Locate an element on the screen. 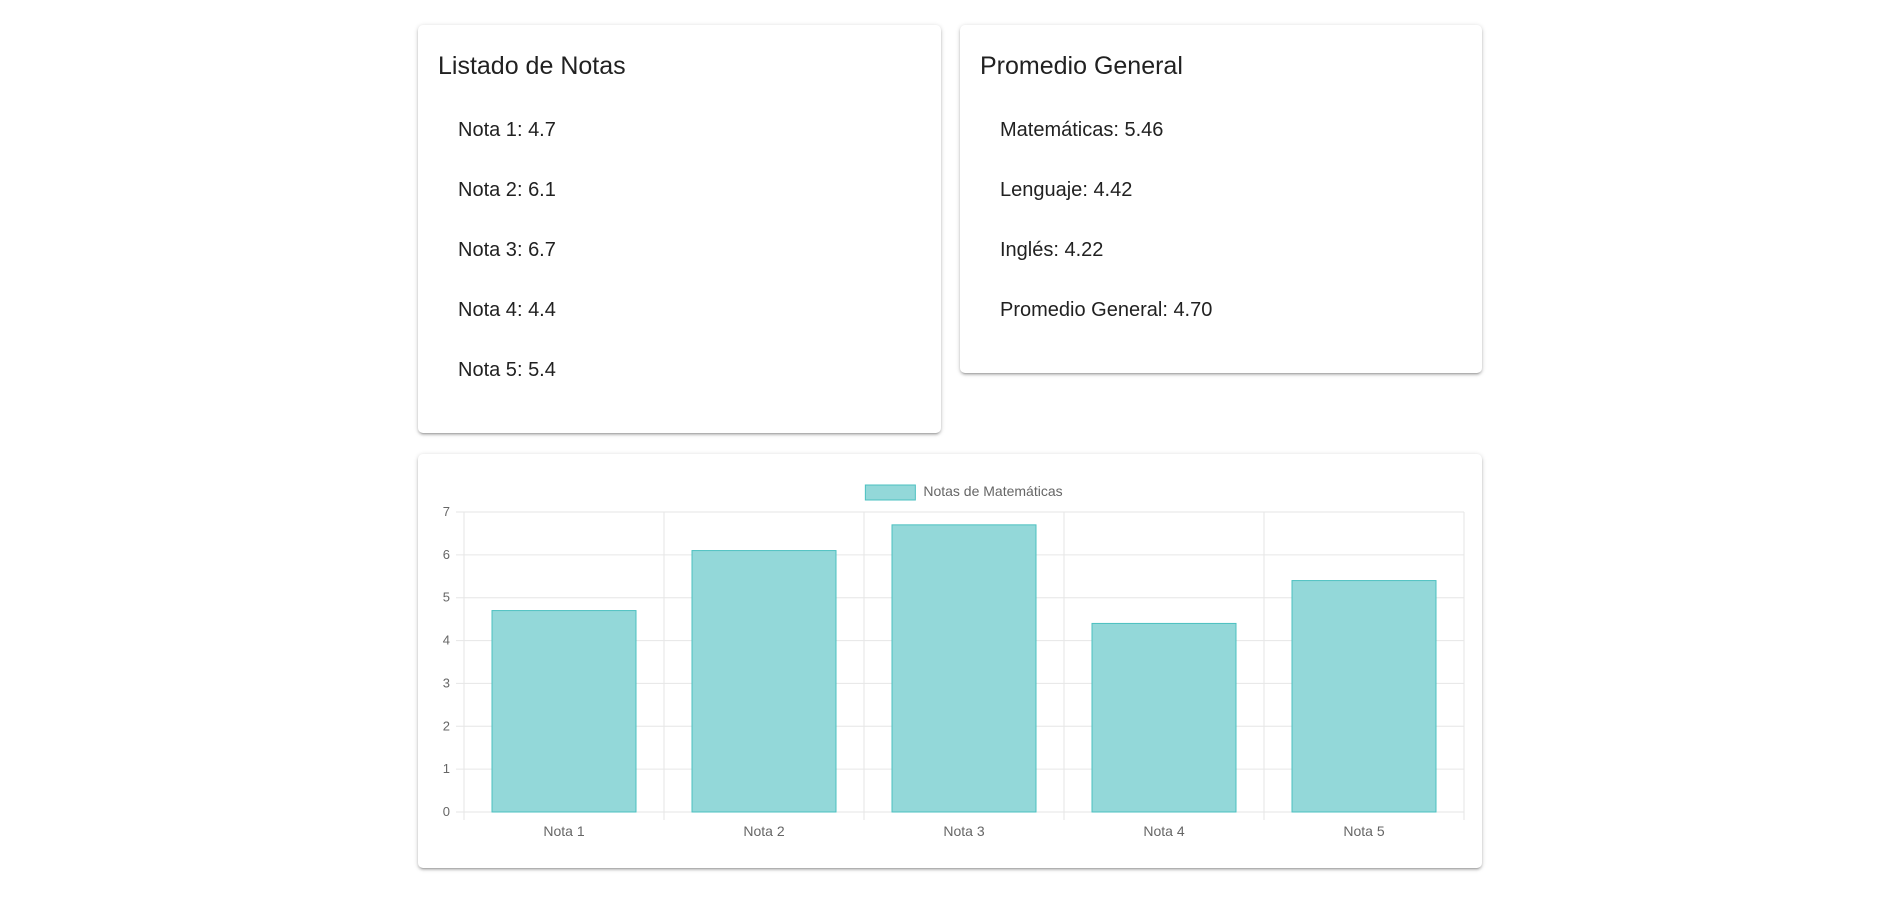 The width and height of the screenshot is (1888, 901). list-item: Lenguaje: 4.42 is located at coordinates (1066, 190).